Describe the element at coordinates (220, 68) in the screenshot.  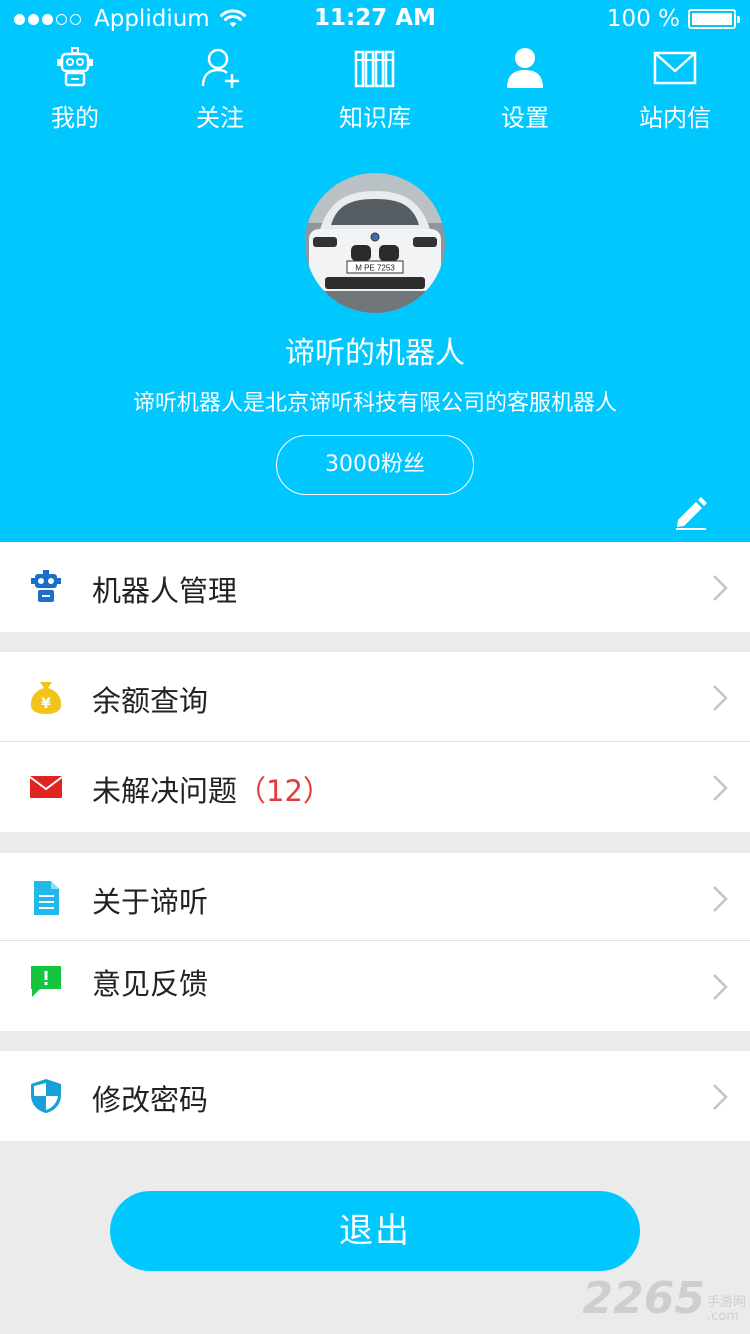
I see `add-user-icon` at that location.